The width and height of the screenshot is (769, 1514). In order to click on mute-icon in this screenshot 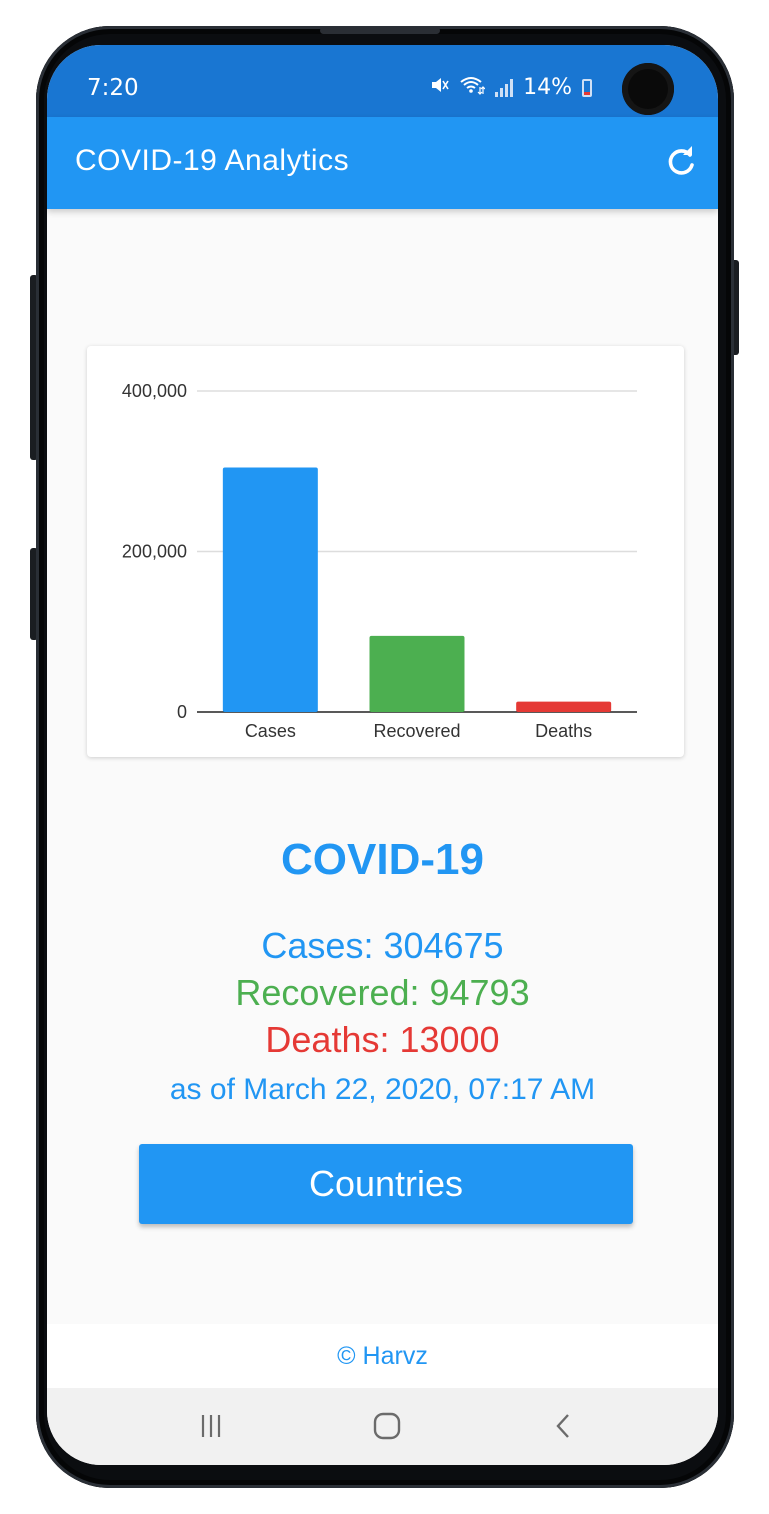, I will do `click(439, 87)`.